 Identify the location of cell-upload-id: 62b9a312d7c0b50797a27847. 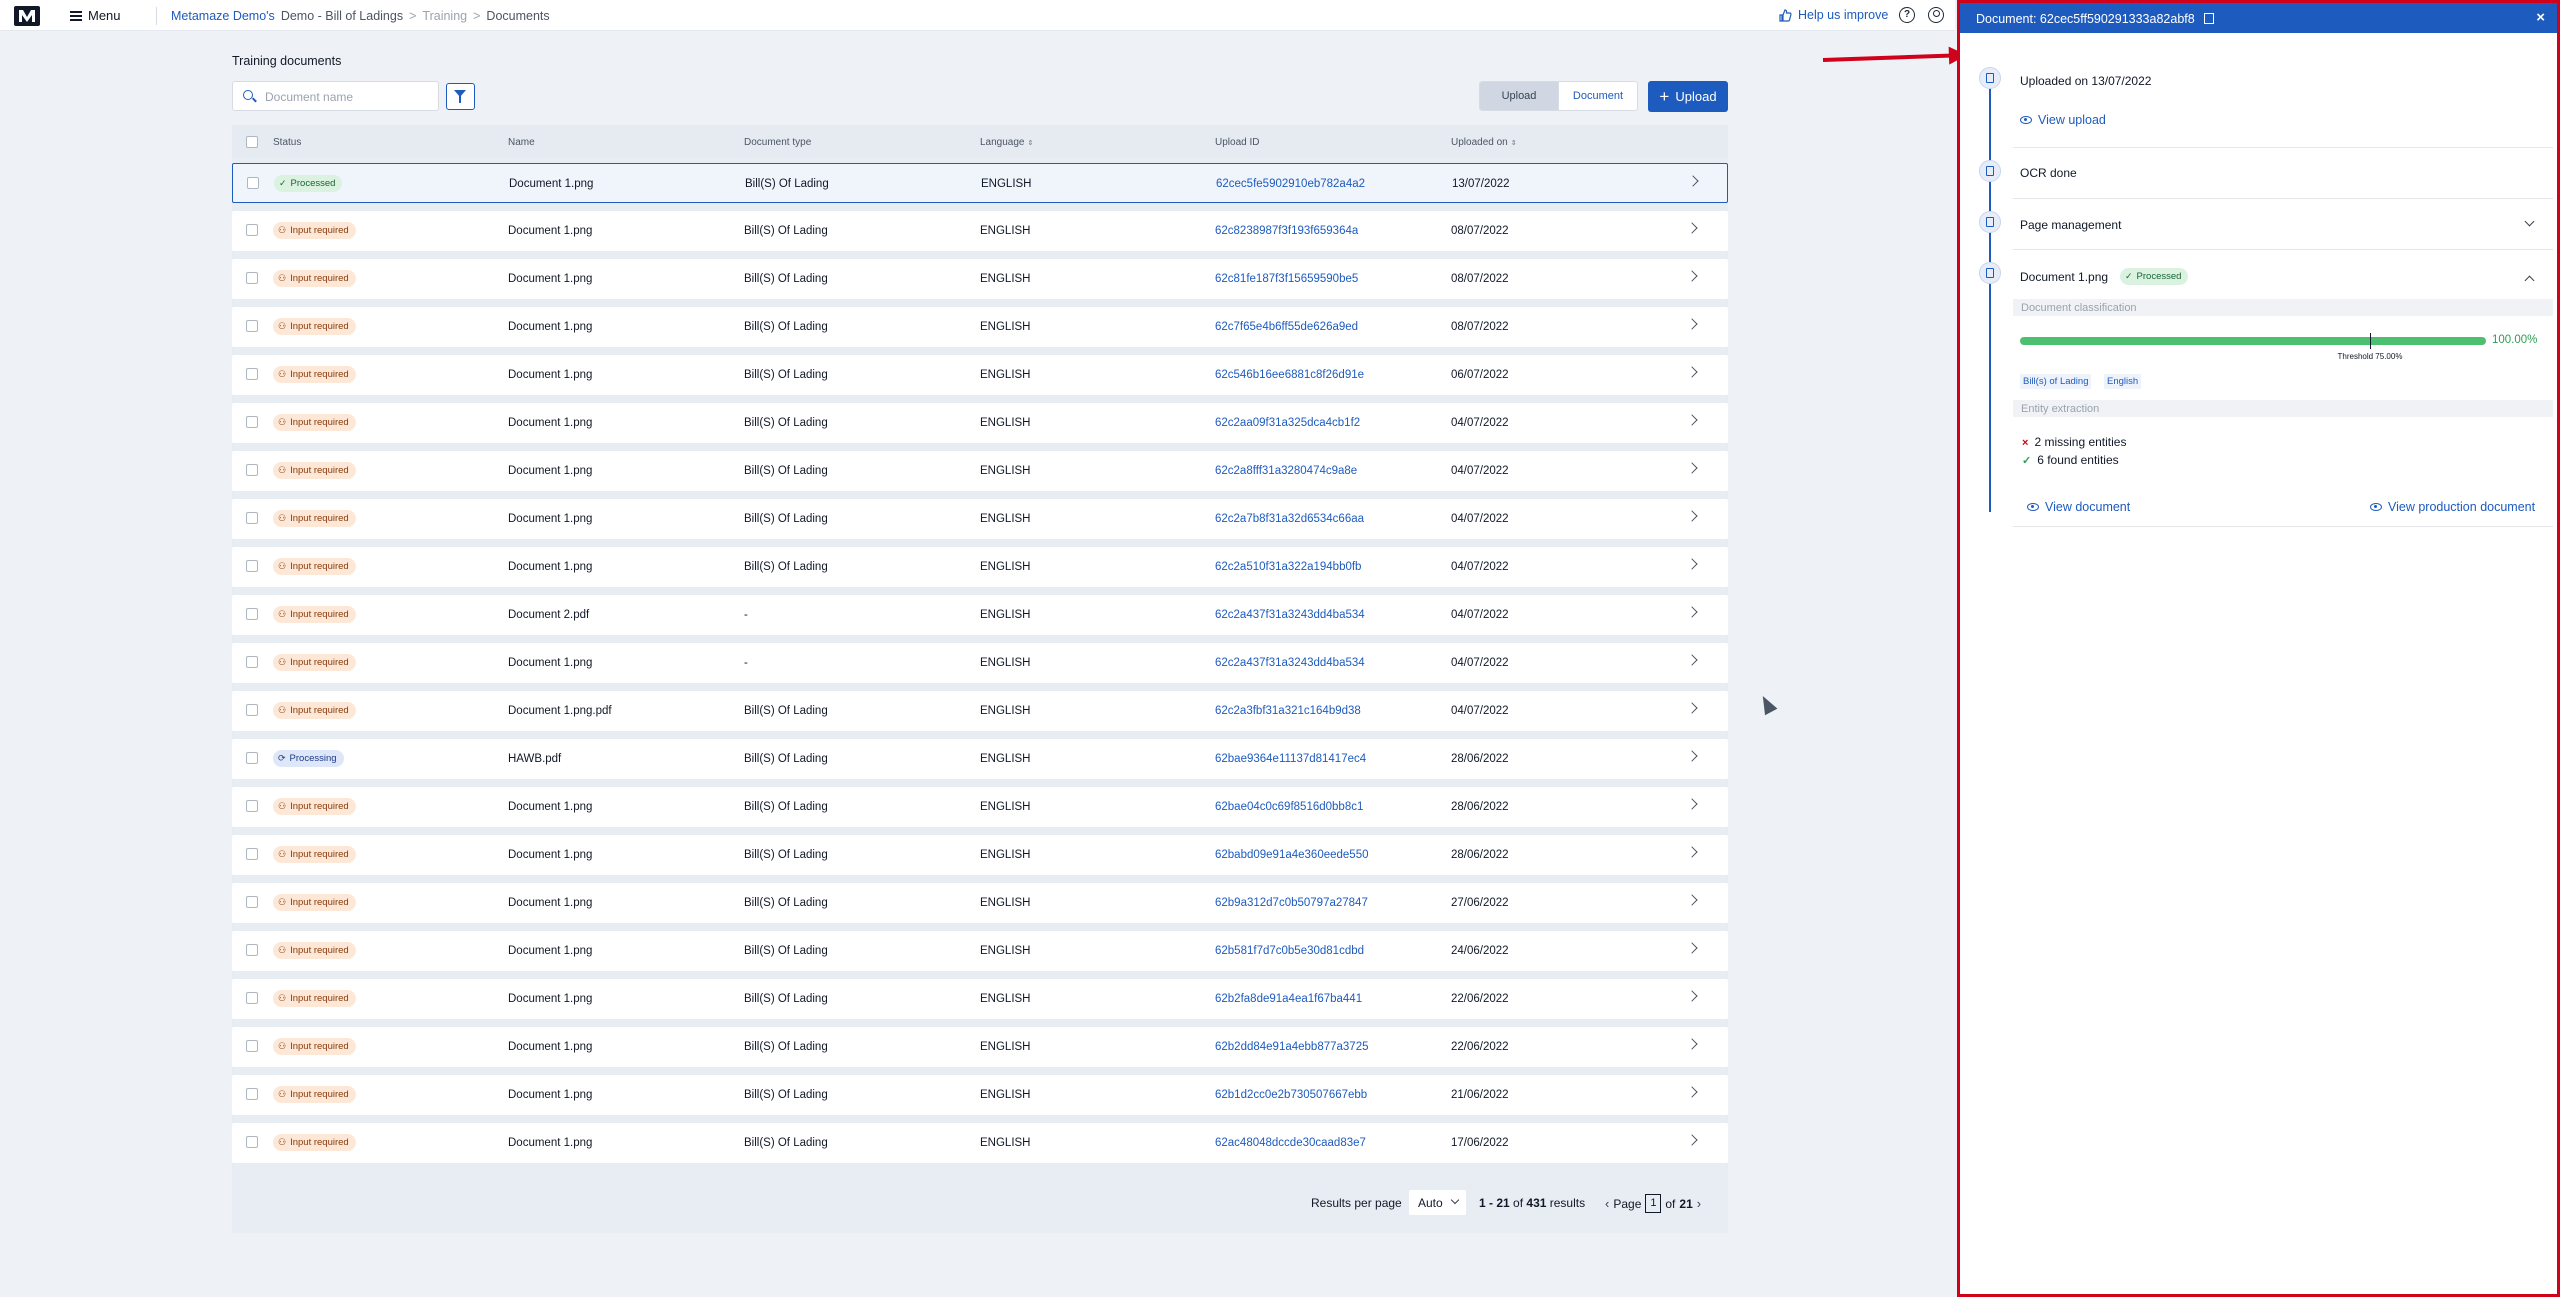
(1291, 903).